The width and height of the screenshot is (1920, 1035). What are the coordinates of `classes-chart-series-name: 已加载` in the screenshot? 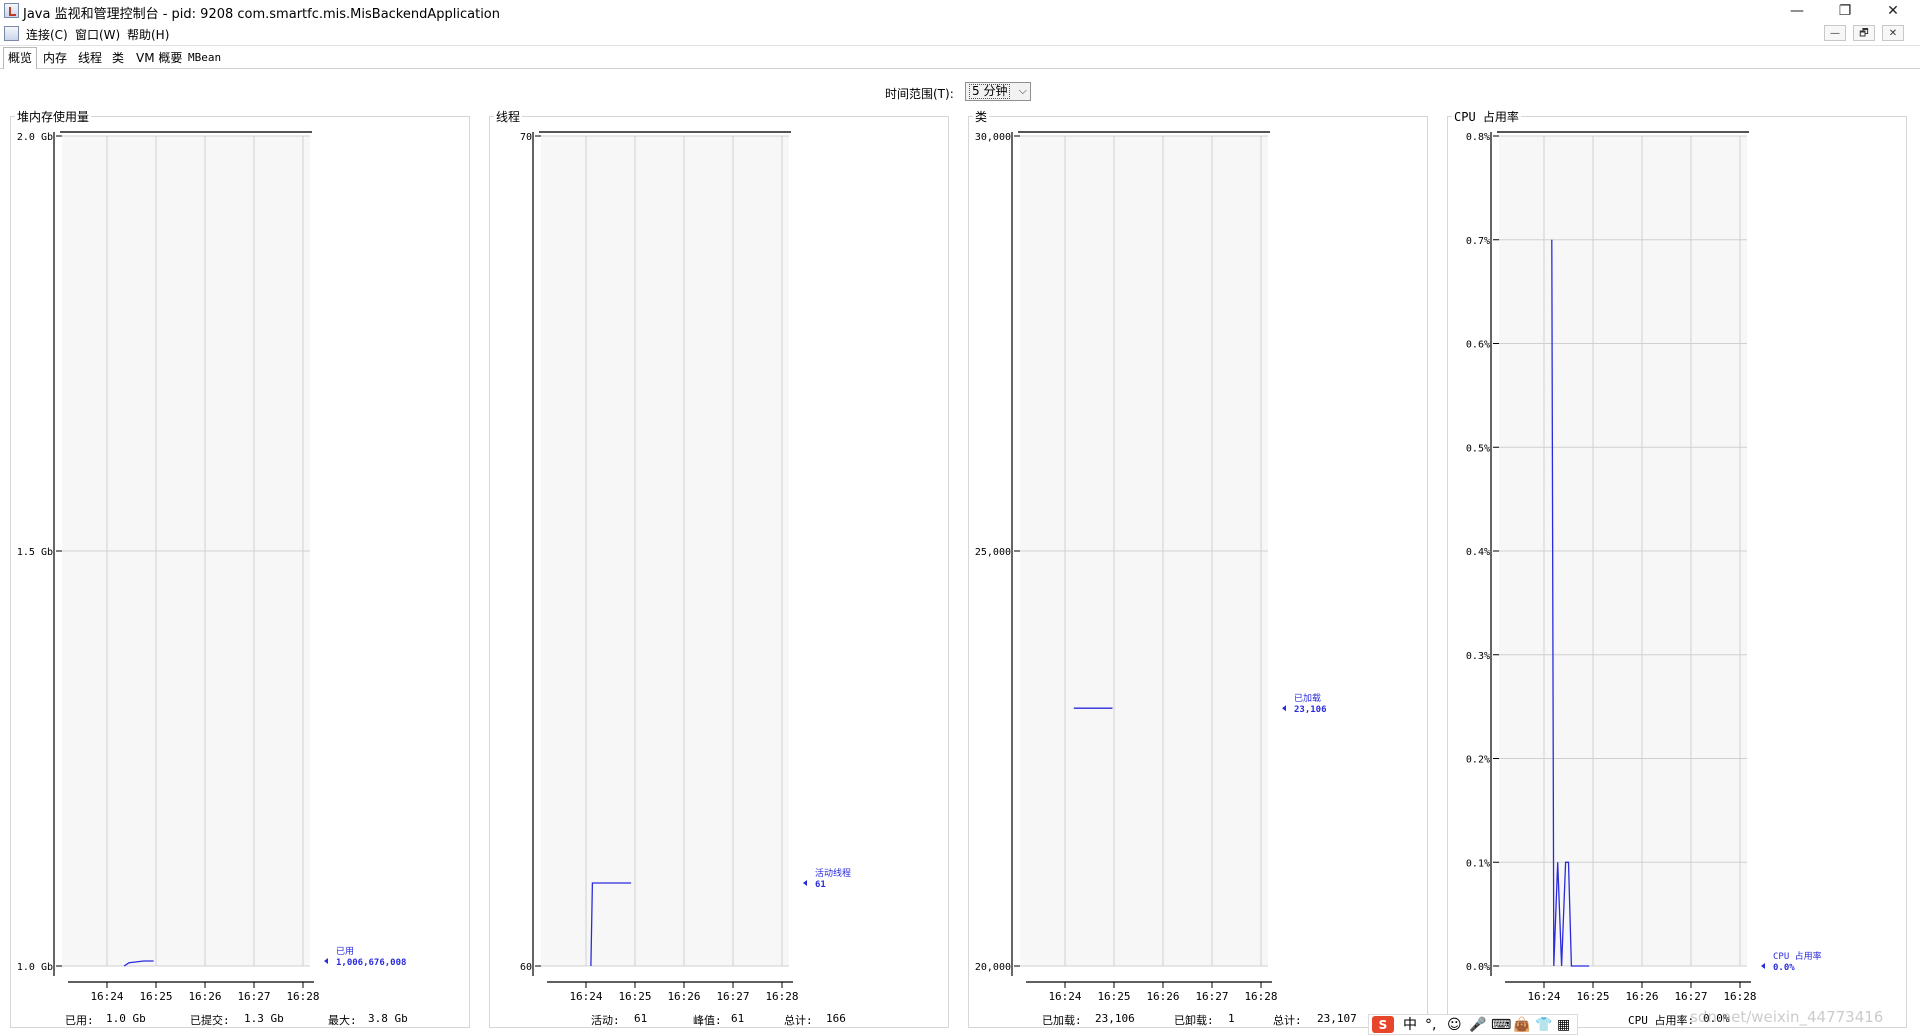 It's located at (1307, 698).